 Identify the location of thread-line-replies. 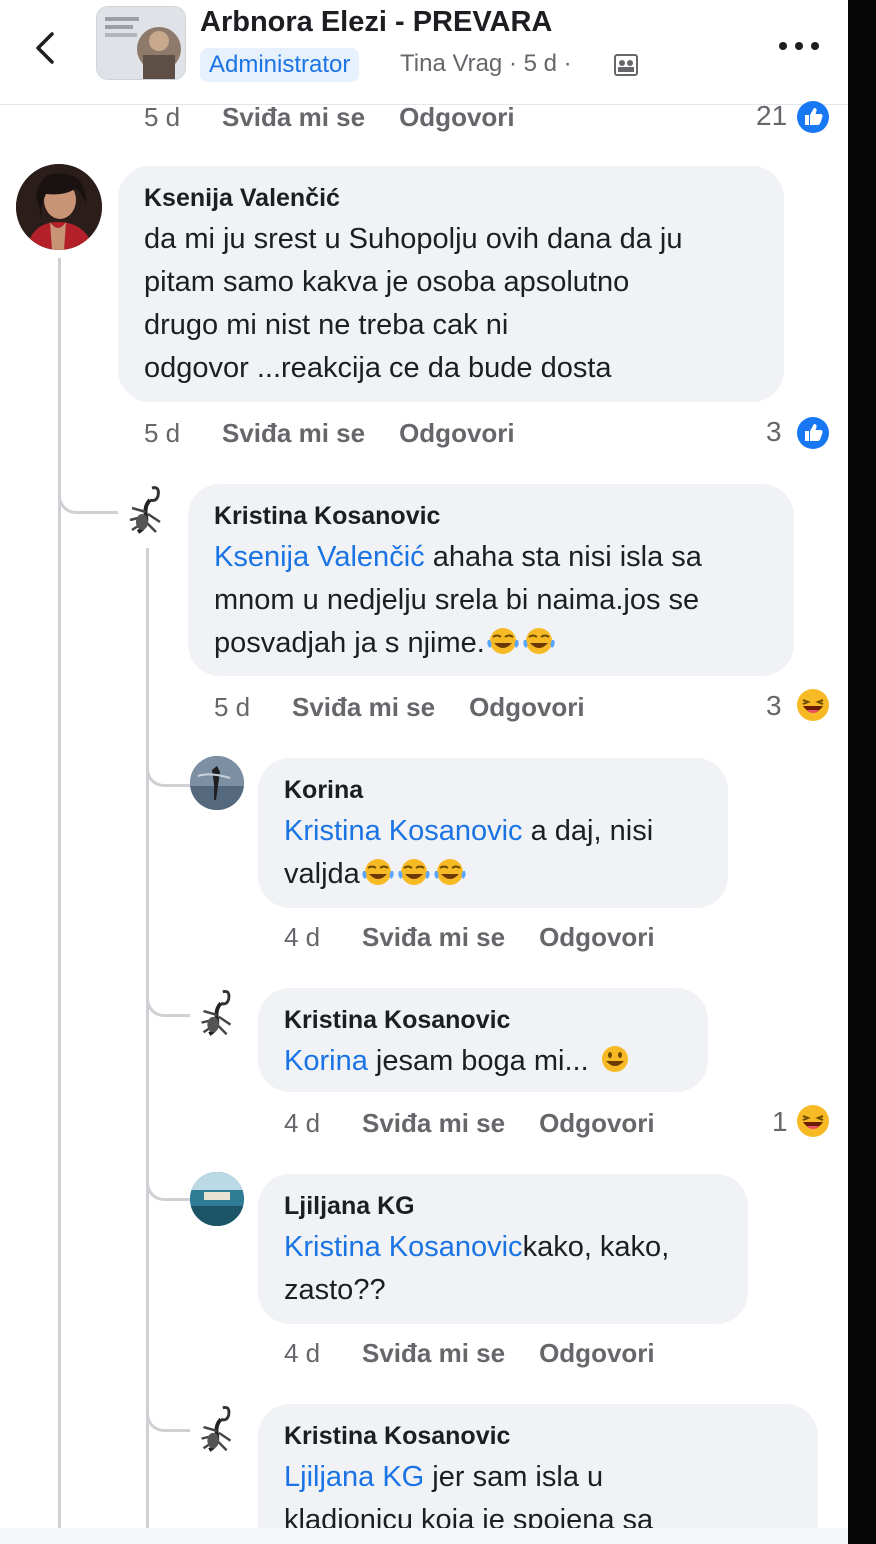
(147, 1038).